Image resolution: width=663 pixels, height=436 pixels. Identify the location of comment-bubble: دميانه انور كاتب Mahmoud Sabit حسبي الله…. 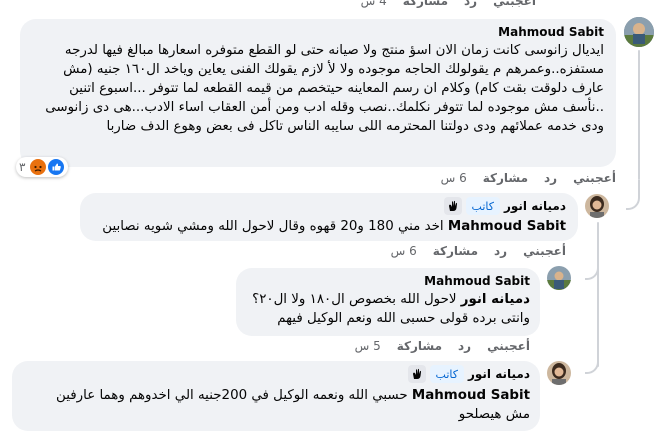
(276, 396).